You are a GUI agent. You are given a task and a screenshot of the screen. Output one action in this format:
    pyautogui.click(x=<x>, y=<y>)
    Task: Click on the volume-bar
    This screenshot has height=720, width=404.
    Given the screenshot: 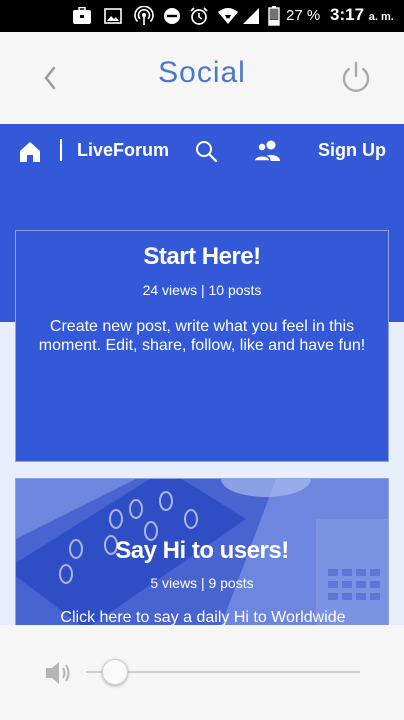 What is the action you would take?
    pyautogui.click(x=202, y=672)
    